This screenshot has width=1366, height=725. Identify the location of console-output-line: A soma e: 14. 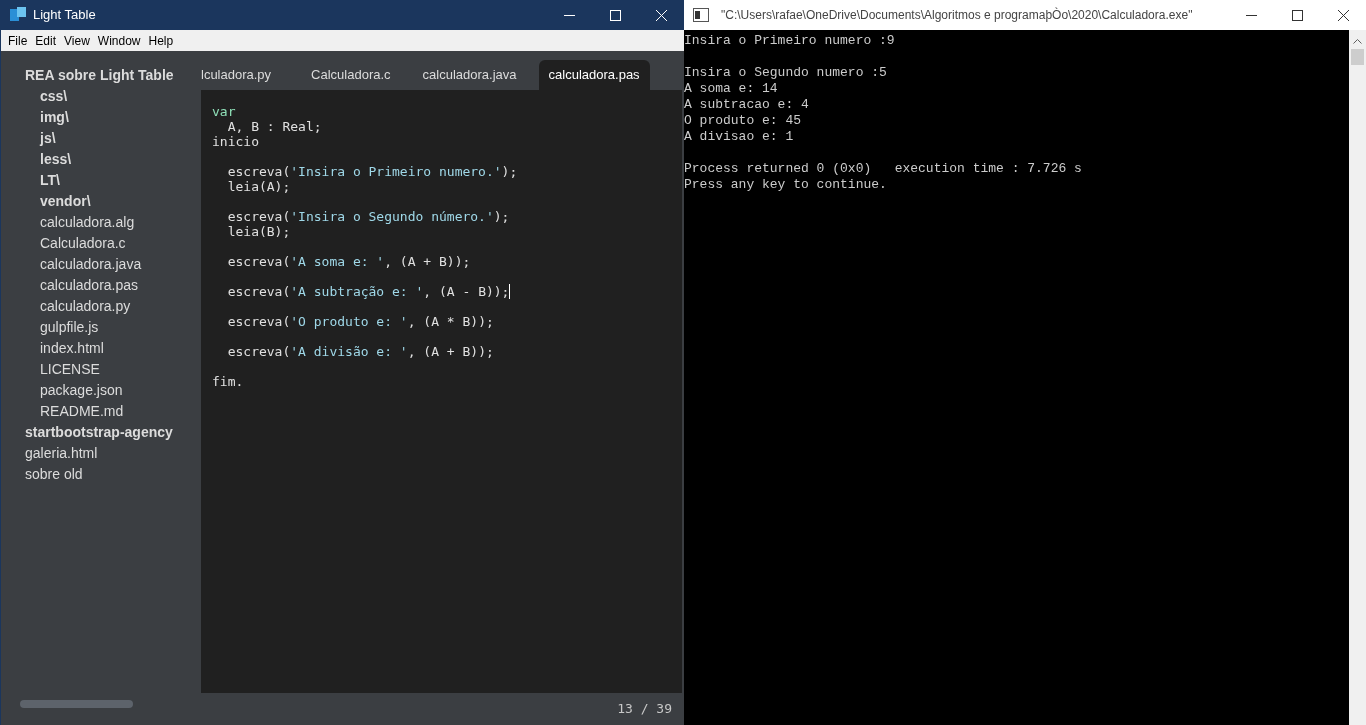
(731, 88).